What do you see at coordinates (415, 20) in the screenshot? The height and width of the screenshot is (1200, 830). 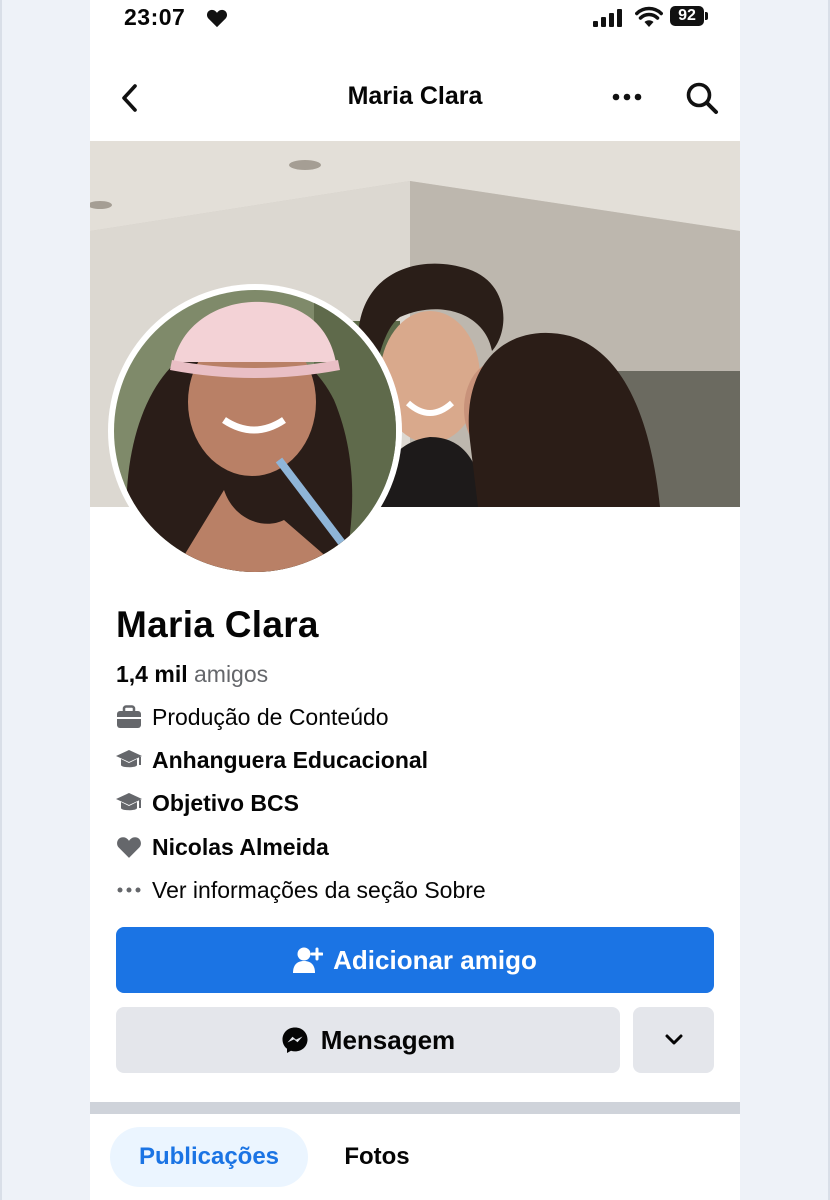 I see `status-bar: 23:07 92` at bounding box center [415, 20].